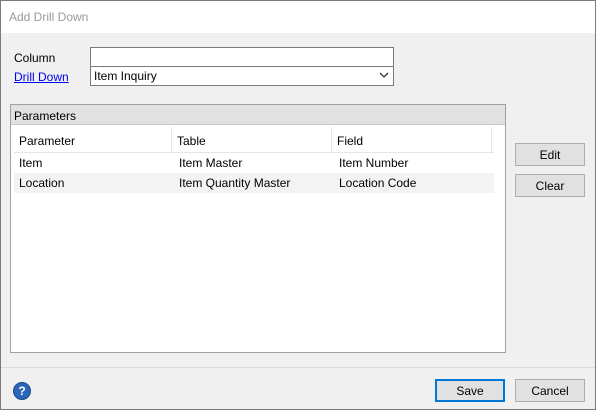 This screenshot has width=596, height=410. I want to click on column-header-field: Field, so click(412, 140).